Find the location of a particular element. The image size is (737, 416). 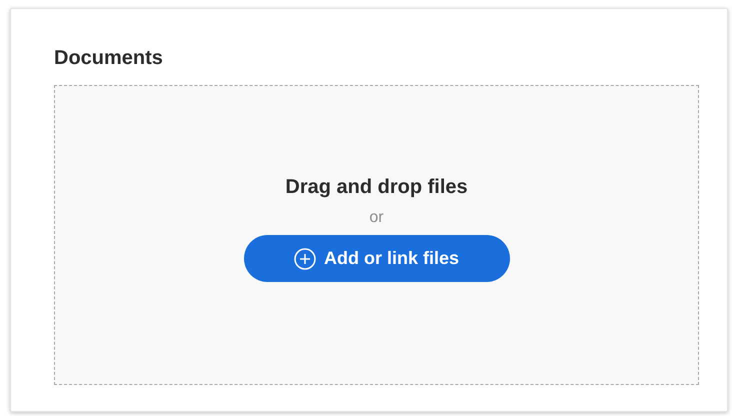

plus-circle-icon is located at coordinates (305, 259).